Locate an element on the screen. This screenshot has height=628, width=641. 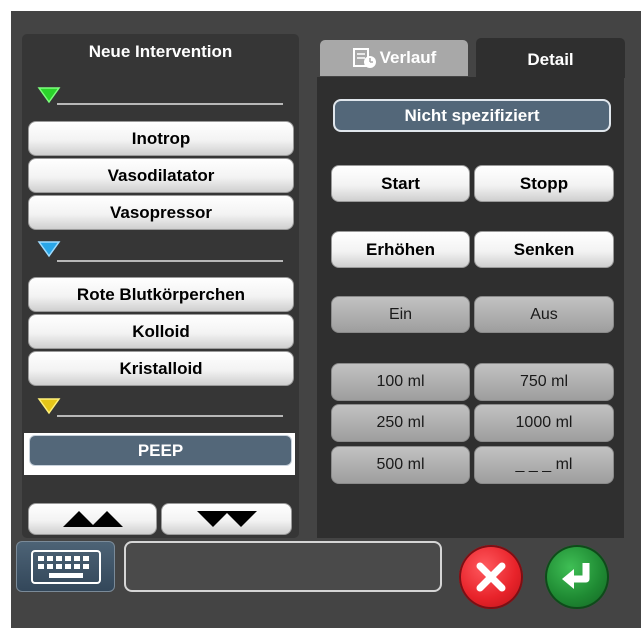
panel-title: Neue Intervention is located at coordinates (160, 51).